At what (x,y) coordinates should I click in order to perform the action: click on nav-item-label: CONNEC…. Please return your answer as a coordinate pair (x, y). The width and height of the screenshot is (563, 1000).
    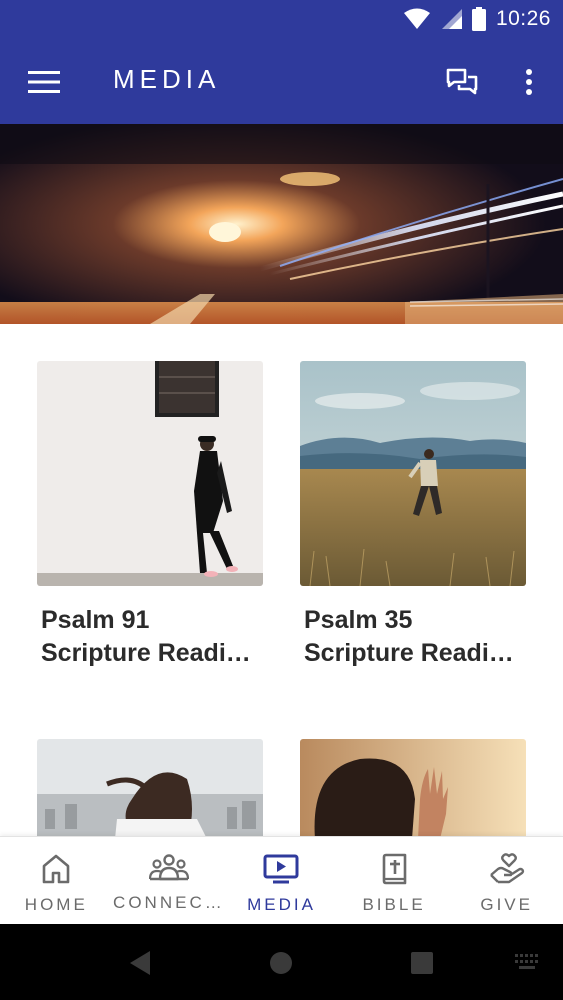
    Looking at the image, I should click on (169, 902).